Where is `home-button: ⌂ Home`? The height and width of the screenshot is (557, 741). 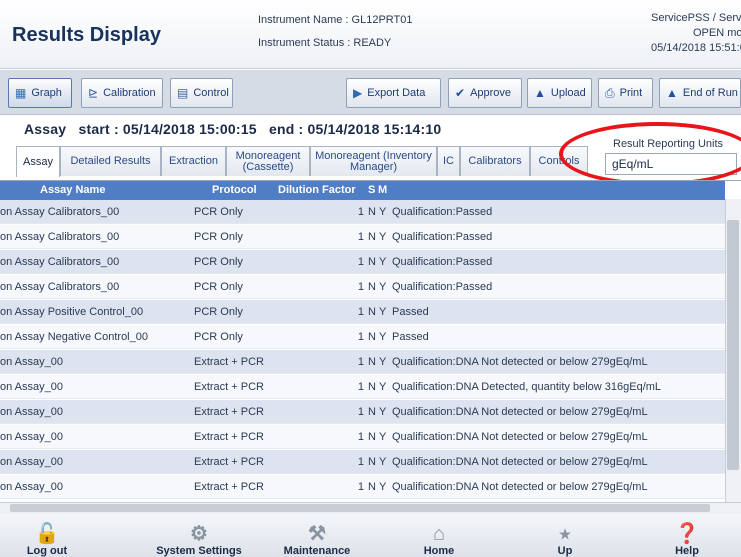
home-button: ⌂ Home is located at coordinates (439, 535).